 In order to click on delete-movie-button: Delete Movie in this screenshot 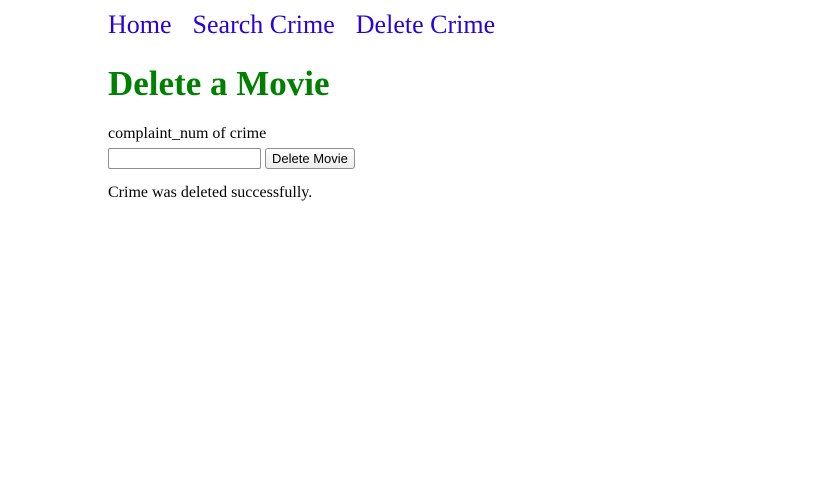, I will do `click(310, 158)`.